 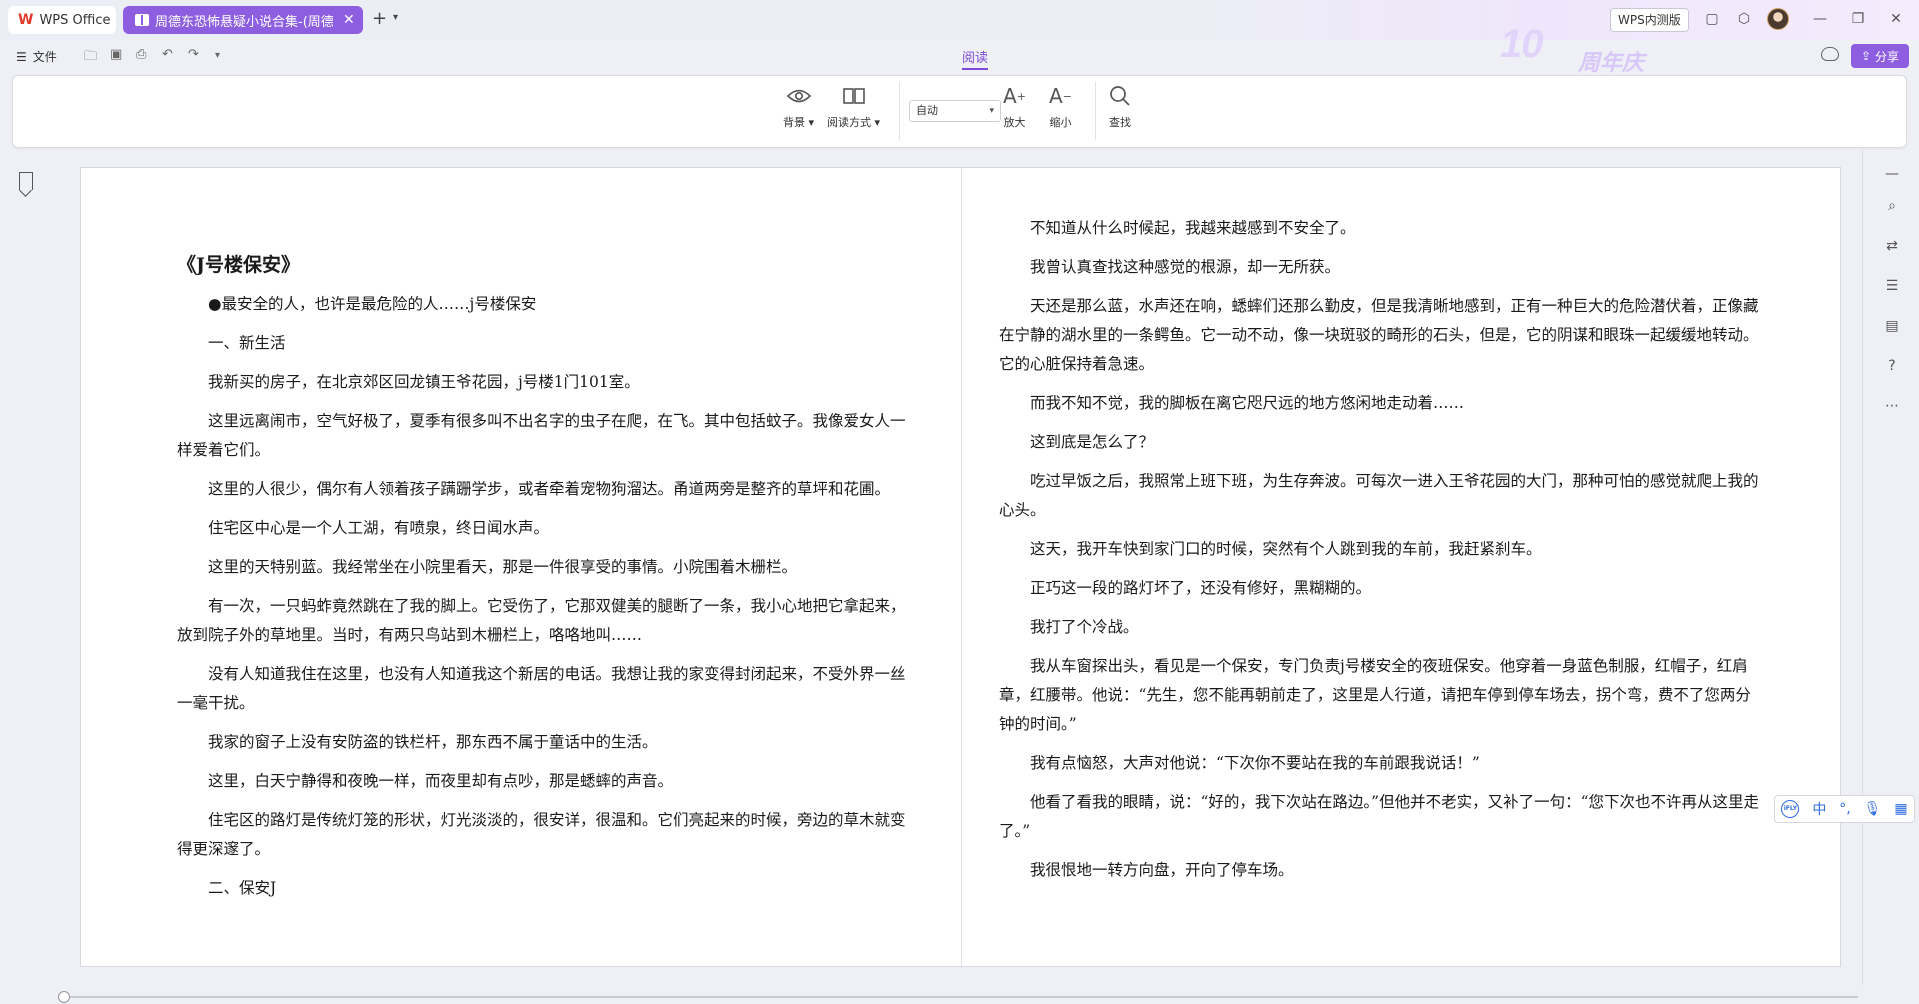 I want to click on font-increase-icon: A +, so click(x=1014, y=96).